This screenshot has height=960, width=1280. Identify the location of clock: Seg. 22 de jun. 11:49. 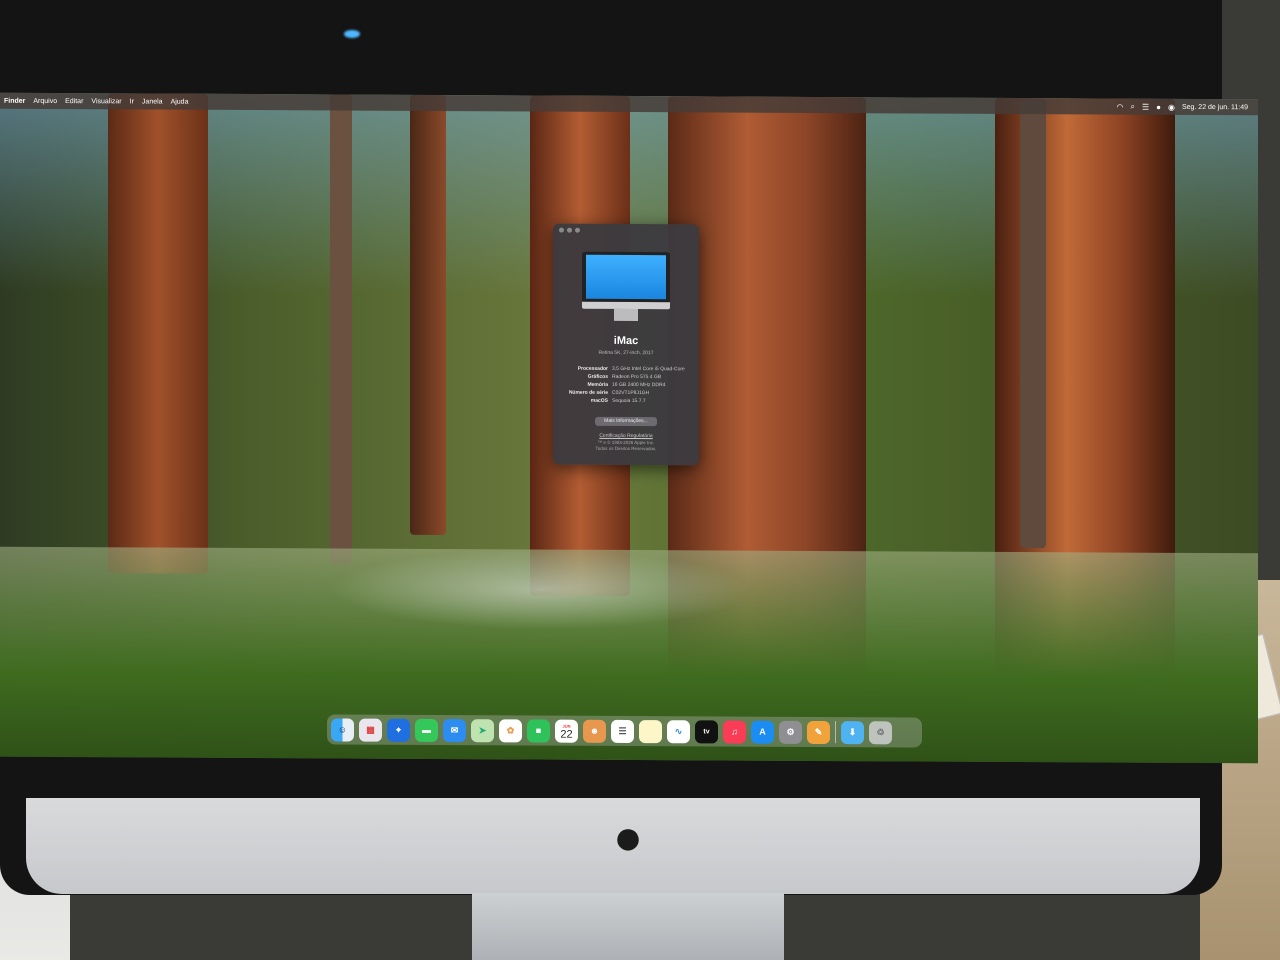
(1215, 106).